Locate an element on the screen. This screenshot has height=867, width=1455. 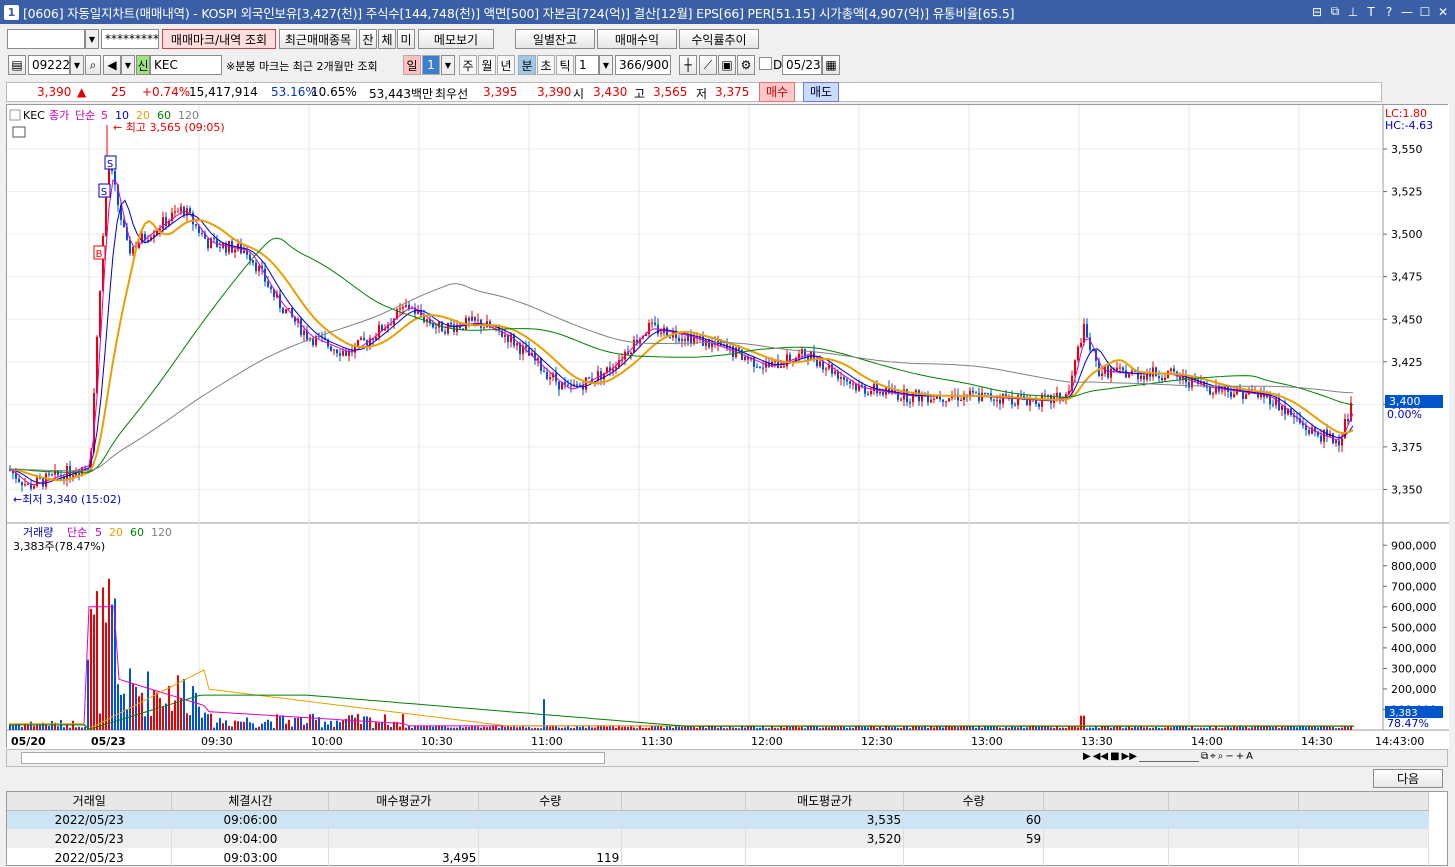
stock-code-dropdown: ▼ is located at coordinates (77, 65).